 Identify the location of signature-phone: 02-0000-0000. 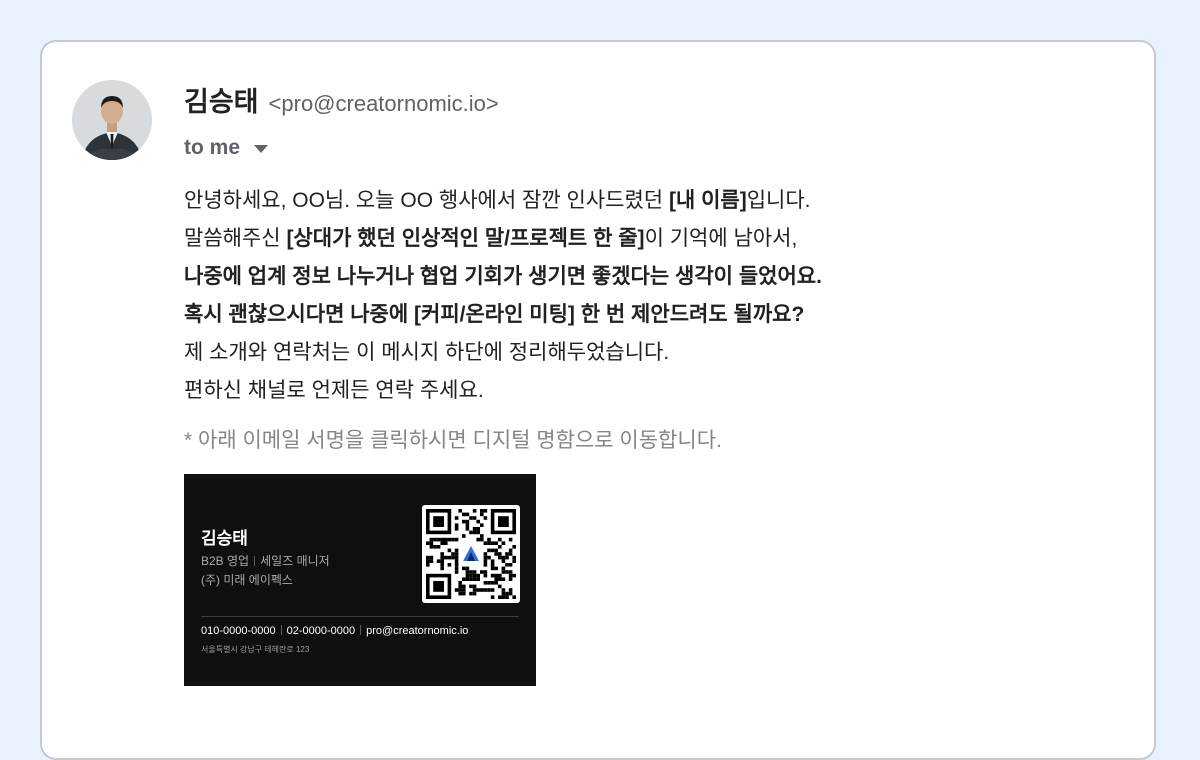
(321, 631).